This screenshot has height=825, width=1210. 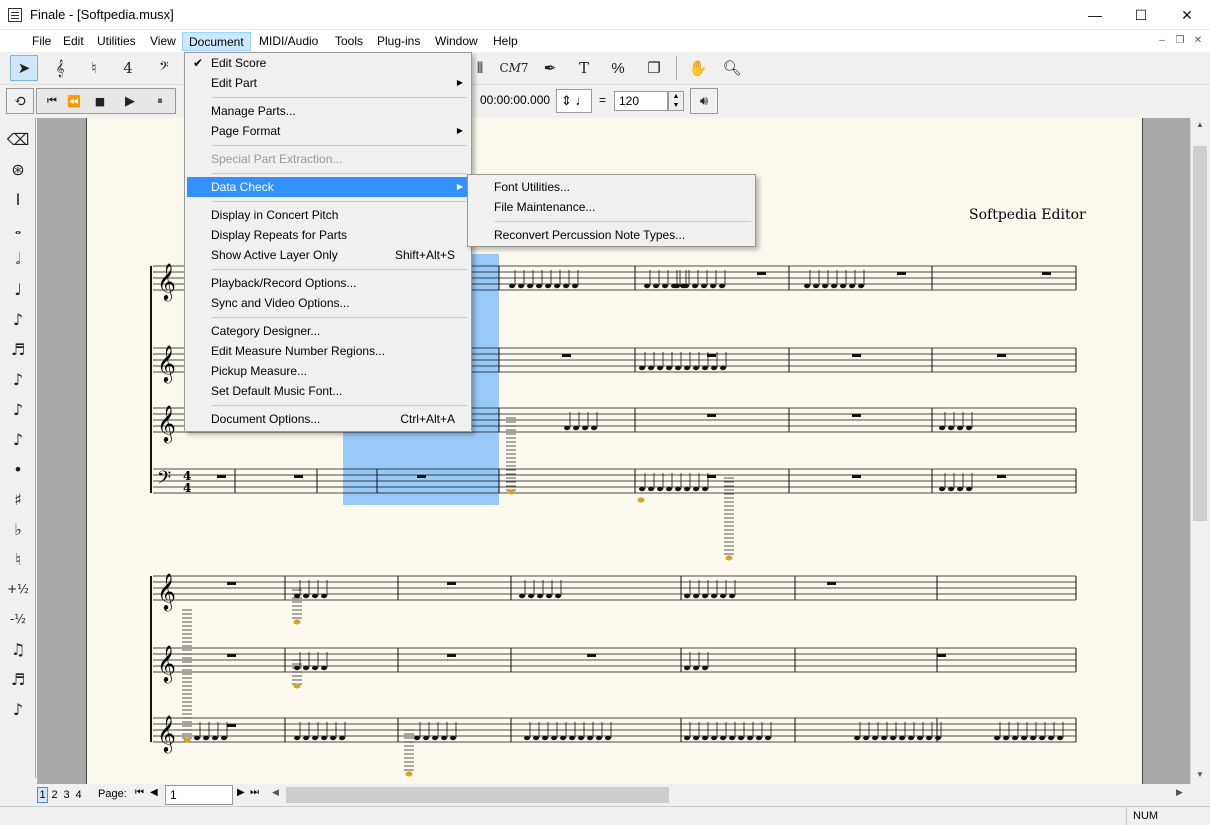 I want to click on mdi-minimize-button: ‒, so click(x=1162, y=41).